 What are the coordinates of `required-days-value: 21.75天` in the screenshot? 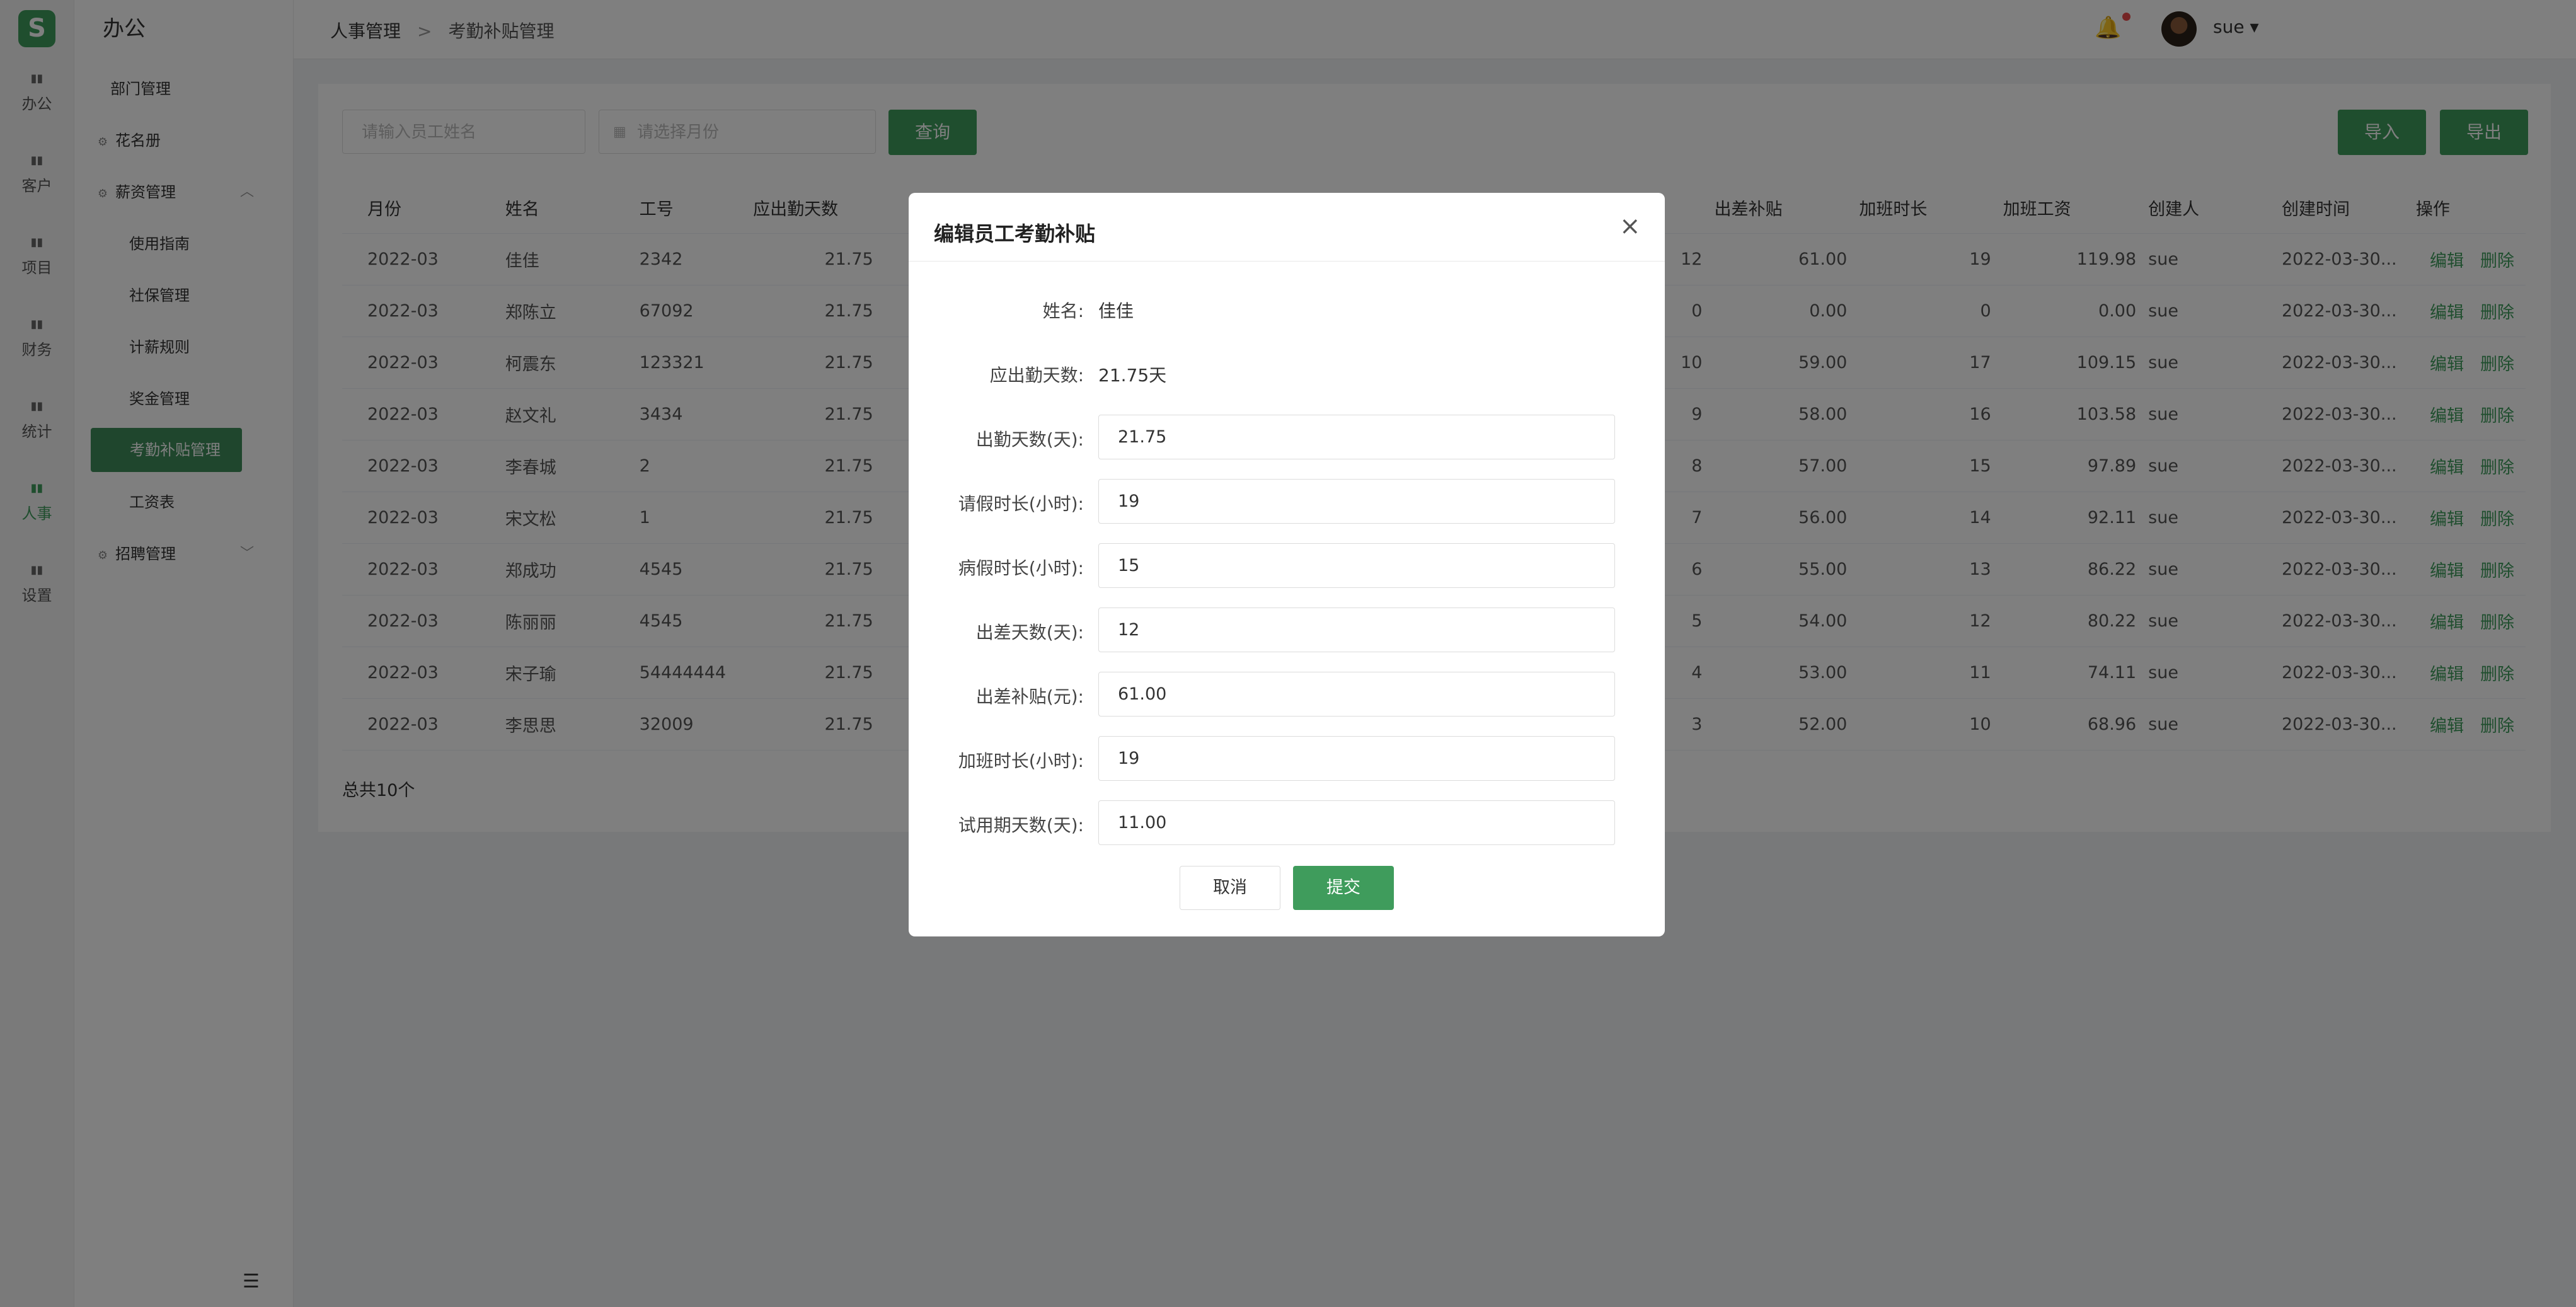 It's located at (1132, 376).